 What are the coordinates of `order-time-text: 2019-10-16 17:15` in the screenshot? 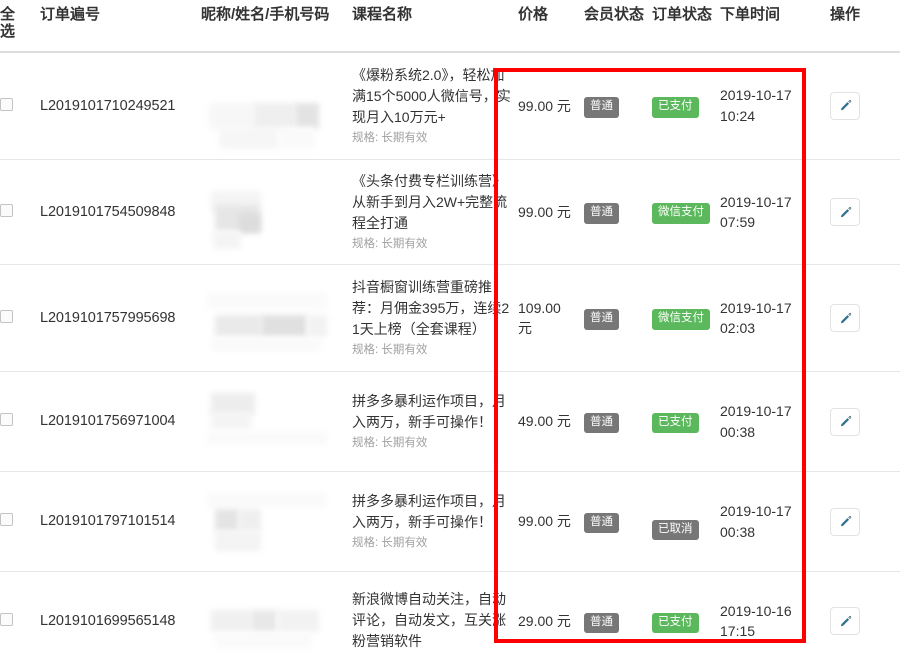 It's located at (756, 621).